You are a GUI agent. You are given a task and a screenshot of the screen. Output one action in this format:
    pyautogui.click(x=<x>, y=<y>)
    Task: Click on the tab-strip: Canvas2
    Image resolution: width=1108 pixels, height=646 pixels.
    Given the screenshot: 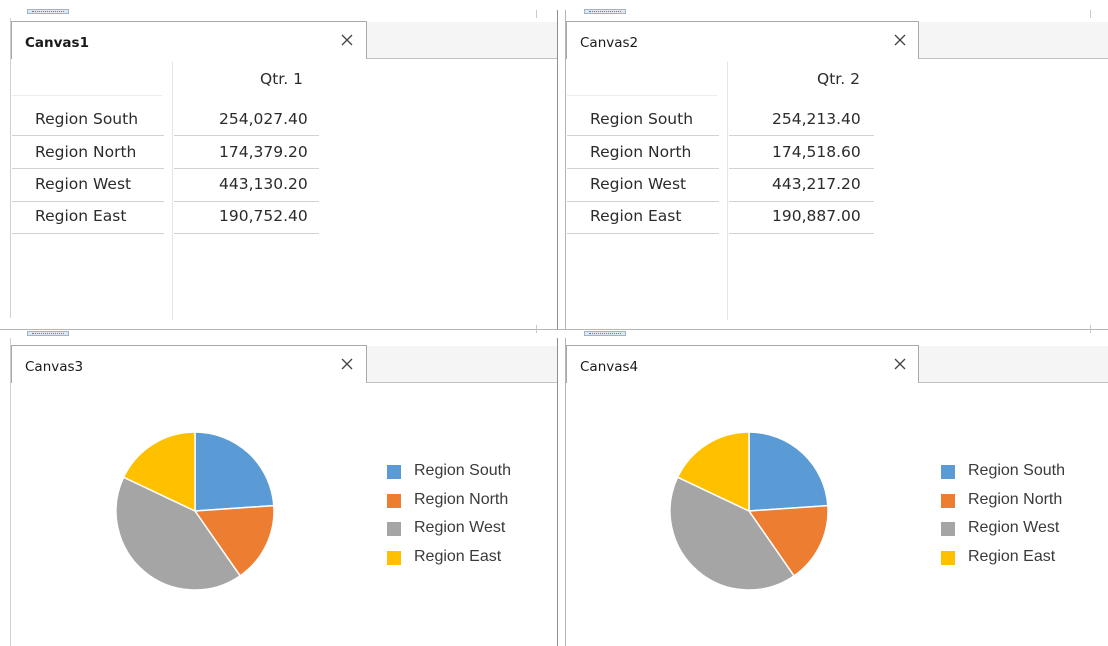 What is the action you would take?
    pyautogui.click(x=837, y=40)
    